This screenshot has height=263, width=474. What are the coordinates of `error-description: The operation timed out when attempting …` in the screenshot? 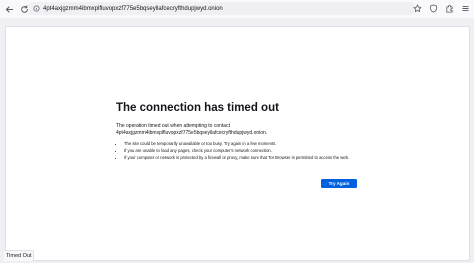 It's located at (238, 129).